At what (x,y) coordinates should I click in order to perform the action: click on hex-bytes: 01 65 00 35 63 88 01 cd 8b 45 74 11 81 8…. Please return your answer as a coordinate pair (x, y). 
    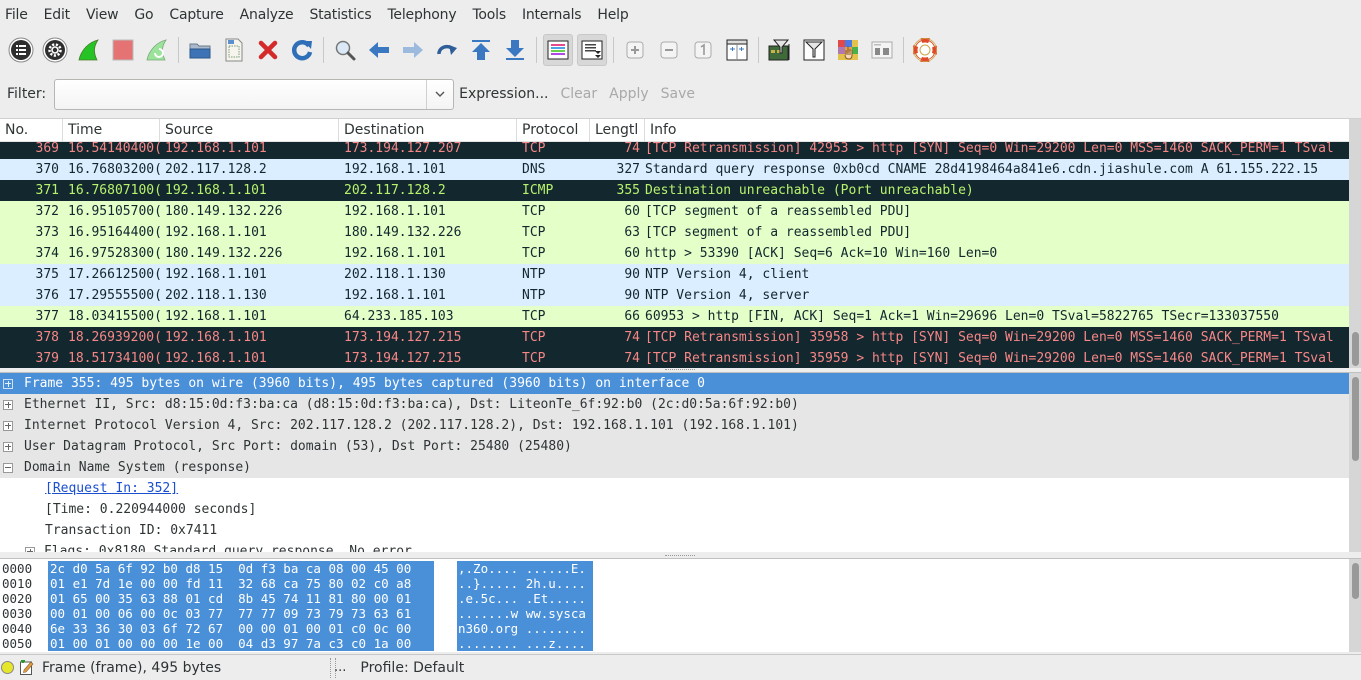
    Looking at the image, I should click on (241, 598).